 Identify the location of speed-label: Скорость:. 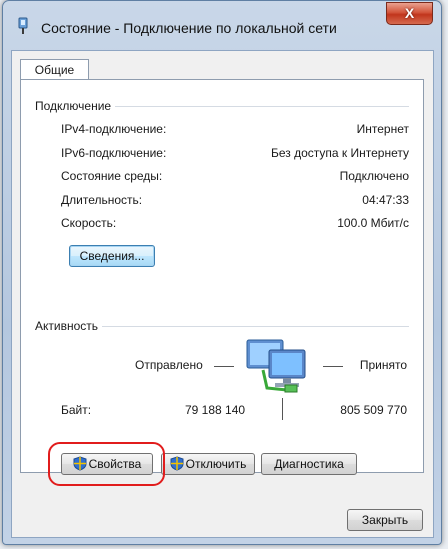
(89, 223).